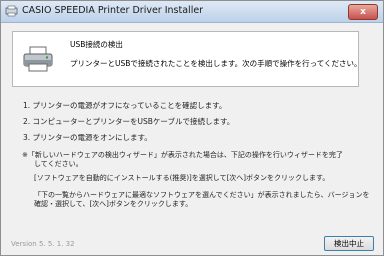  What do you see at coordinates (113, 204) in the screenshot?
I see `note-paragraph-2-line-2: 確認・選択して、[次へ]ボタンをクリックします。` at bounding box center [113, 204].